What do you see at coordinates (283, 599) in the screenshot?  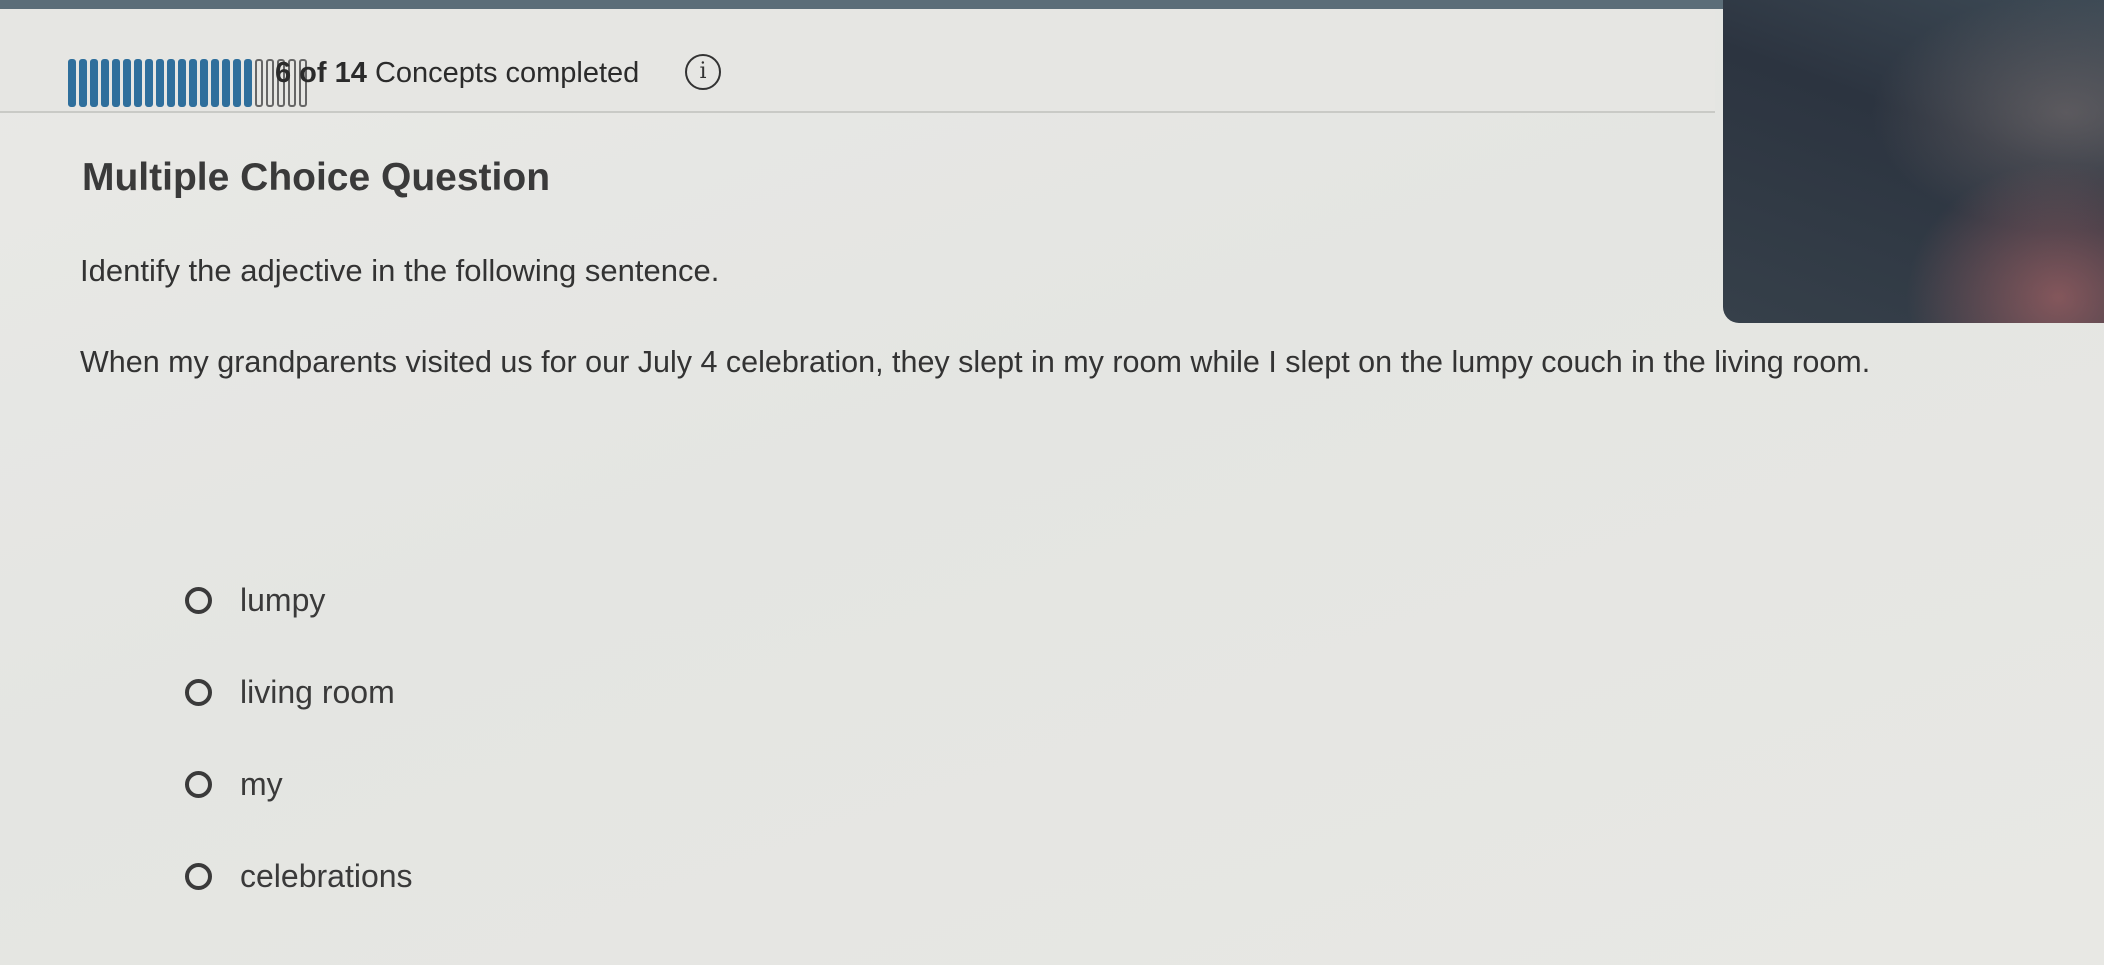 I see `answer-option-label: lumpy` at bounding box center [283, 599].